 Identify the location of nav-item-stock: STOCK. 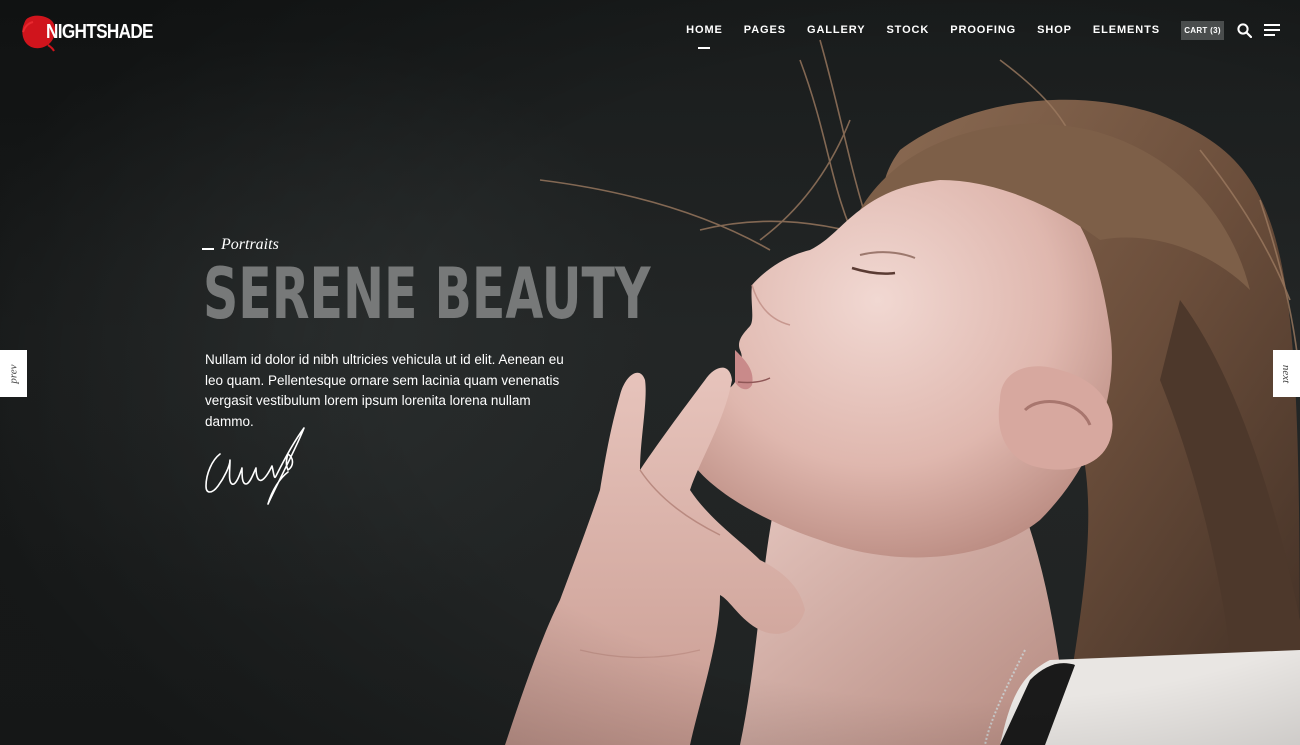
(907, 30).